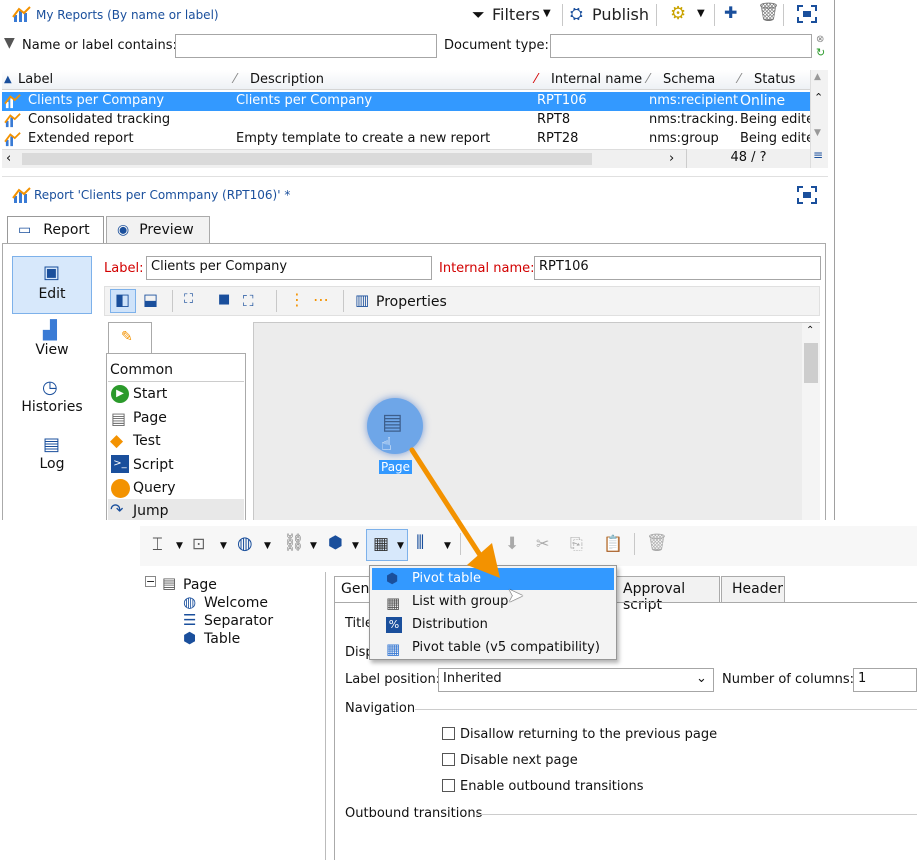 The image size is (917, 860). Describe the element at coordinates (147, 441) in the screenshot. I see `palette-test: Test` at that location.